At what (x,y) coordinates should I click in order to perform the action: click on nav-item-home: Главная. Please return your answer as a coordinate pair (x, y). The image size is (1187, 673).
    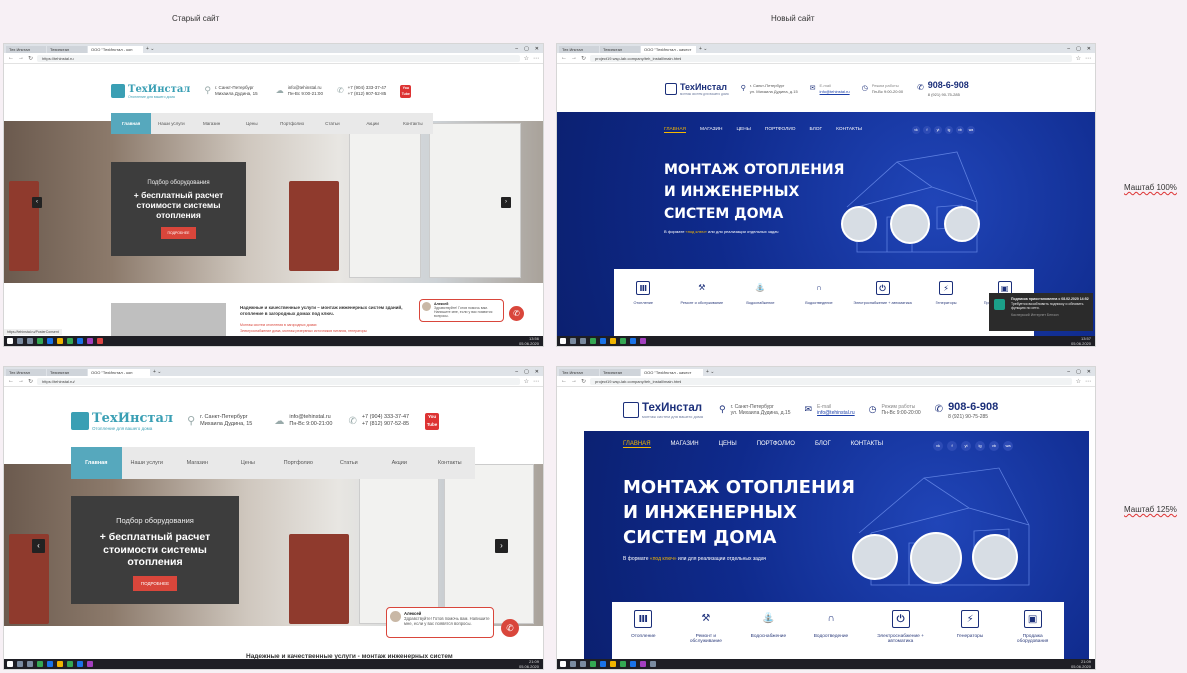
    Looking at the image, I should click on (96, 463).